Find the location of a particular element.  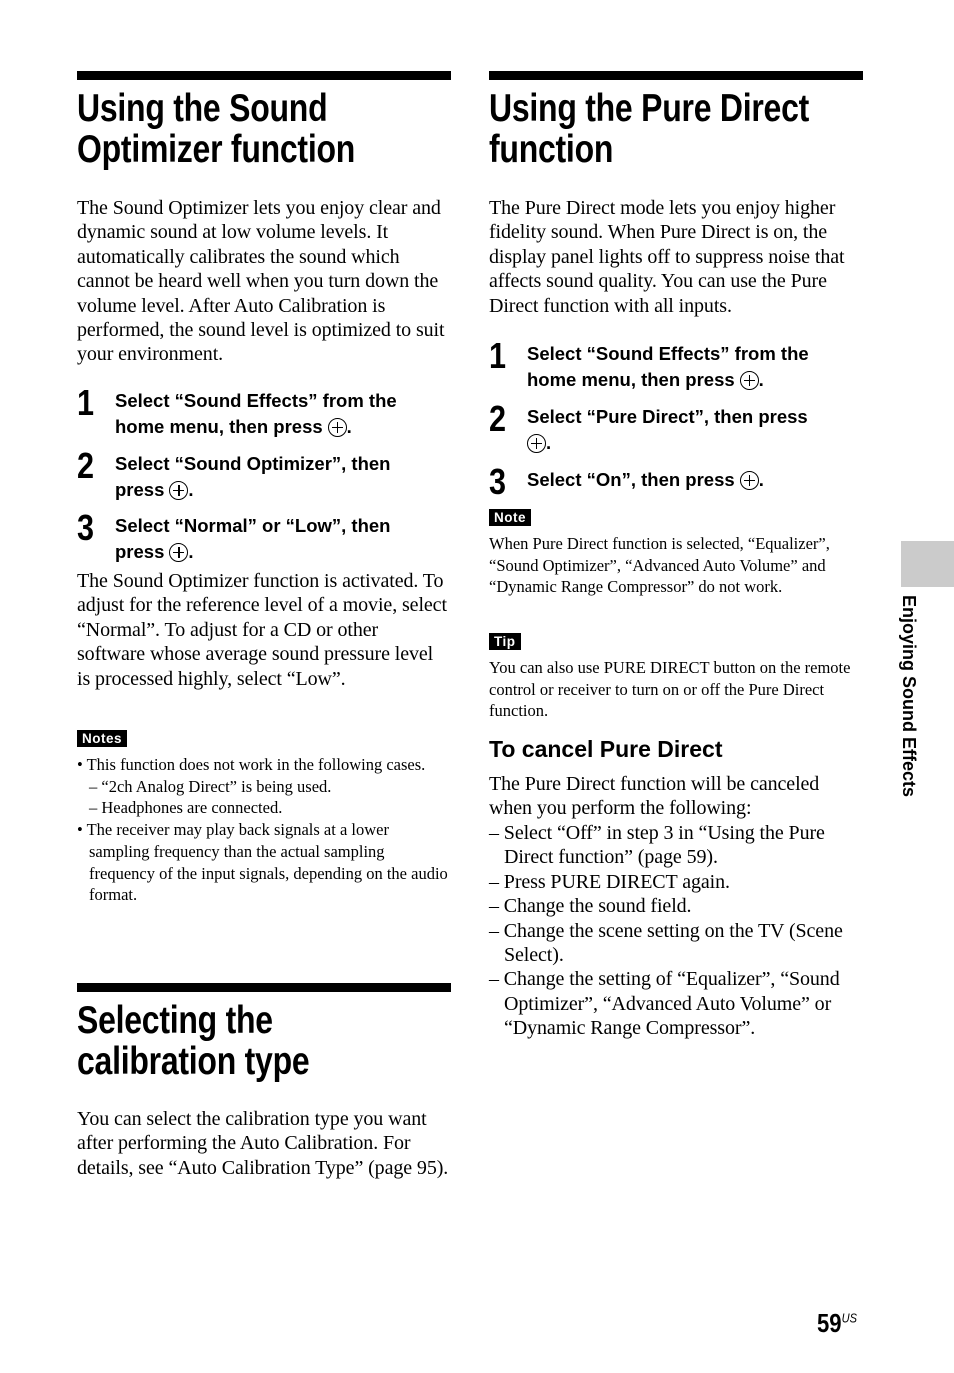

side-tab-marker is located at coordinates (927, 564).